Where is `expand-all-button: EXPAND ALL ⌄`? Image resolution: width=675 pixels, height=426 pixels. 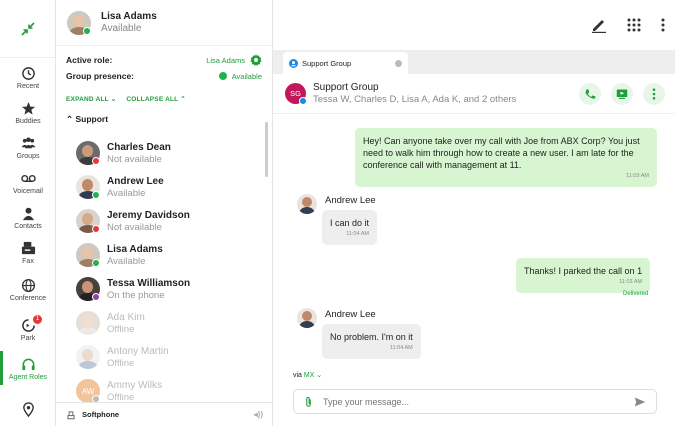
expand-all-button: EXPAND ALL ⌄ is located at coordinates (91, 99).